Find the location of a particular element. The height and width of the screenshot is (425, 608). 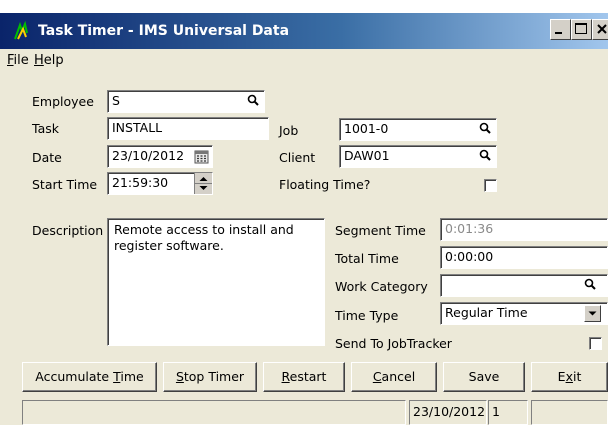

menu-help-label: elp is located at coordinates (53, 60).